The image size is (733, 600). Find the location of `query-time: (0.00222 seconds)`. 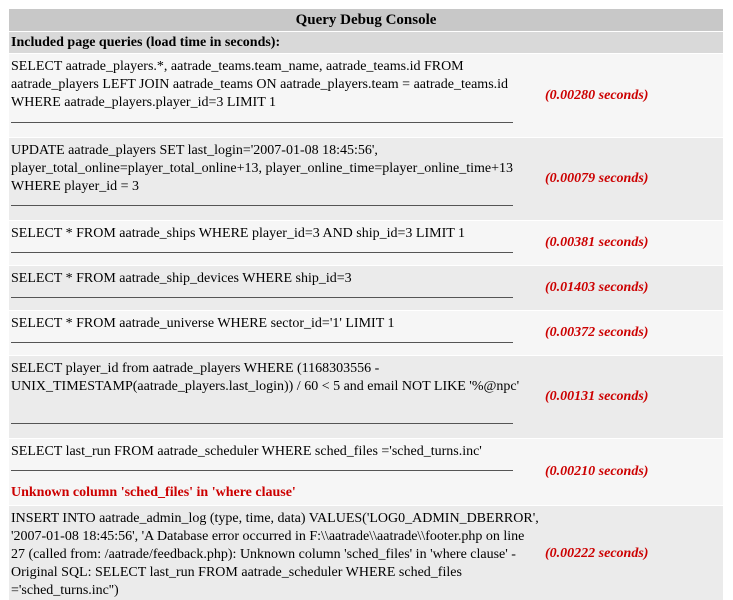

query-time: (0.00222 seconds) is located at coordinates (597, 553).